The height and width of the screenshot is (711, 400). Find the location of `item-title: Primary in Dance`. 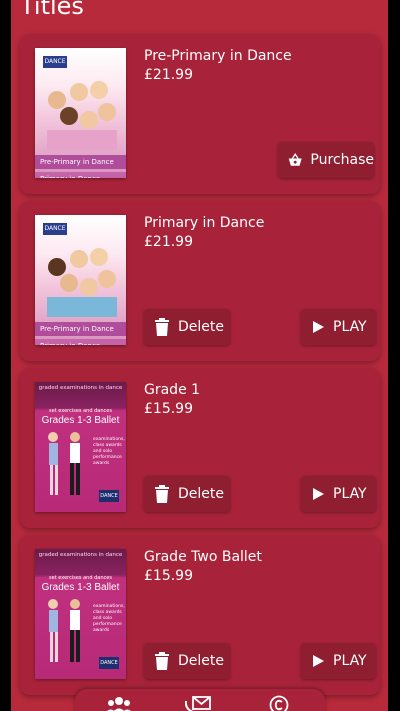

item-title: Primary in Dance is located at coordinates (204, 223).